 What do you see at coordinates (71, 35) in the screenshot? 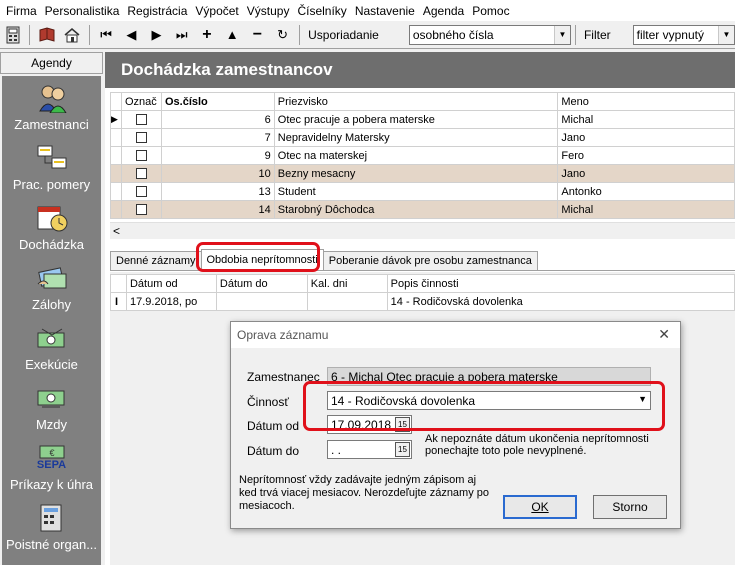
I see `home-icon` at bounding box center [71, 35].